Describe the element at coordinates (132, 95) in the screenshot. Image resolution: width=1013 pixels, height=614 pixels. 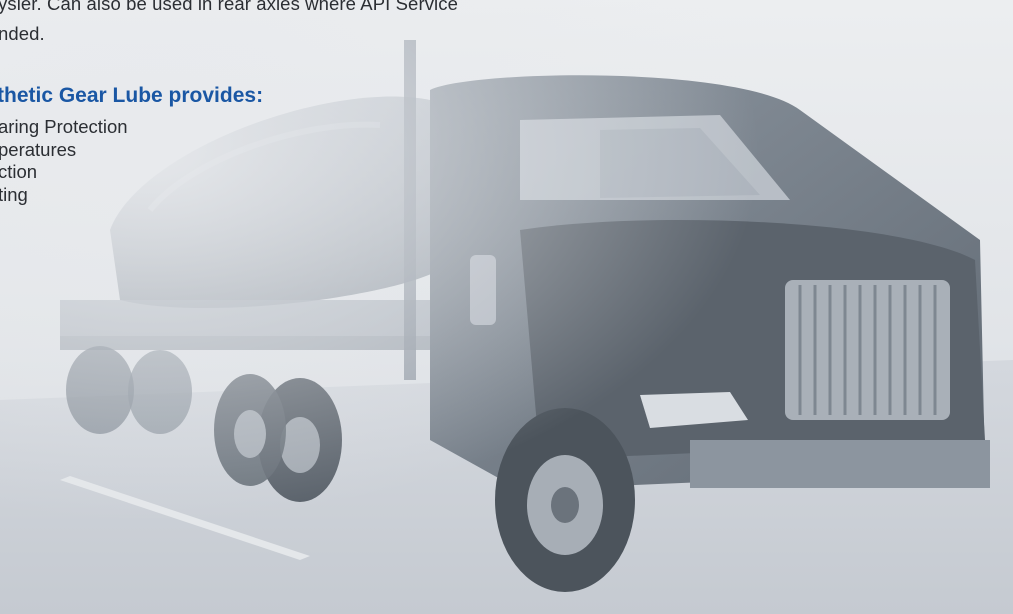
I see `benefits-heading: thetic Gear Lube provides:` at that location.